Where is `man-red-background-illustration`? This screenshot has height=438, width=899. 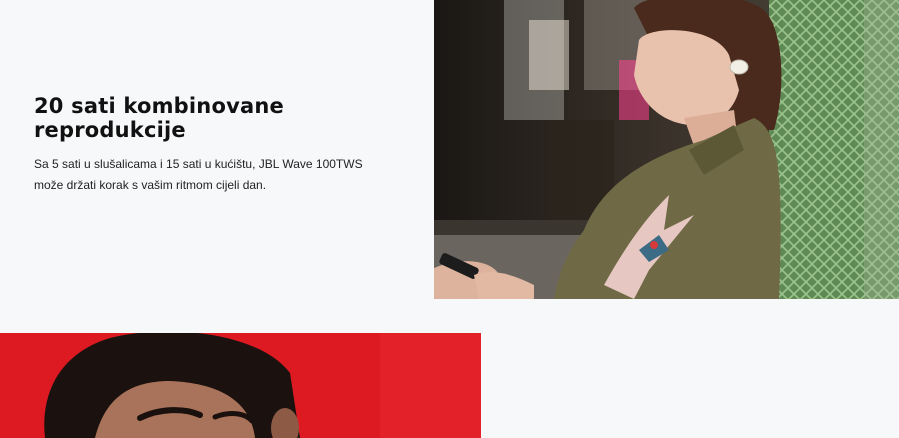 man-red-background-illustration is located at coordinates (240, 385).